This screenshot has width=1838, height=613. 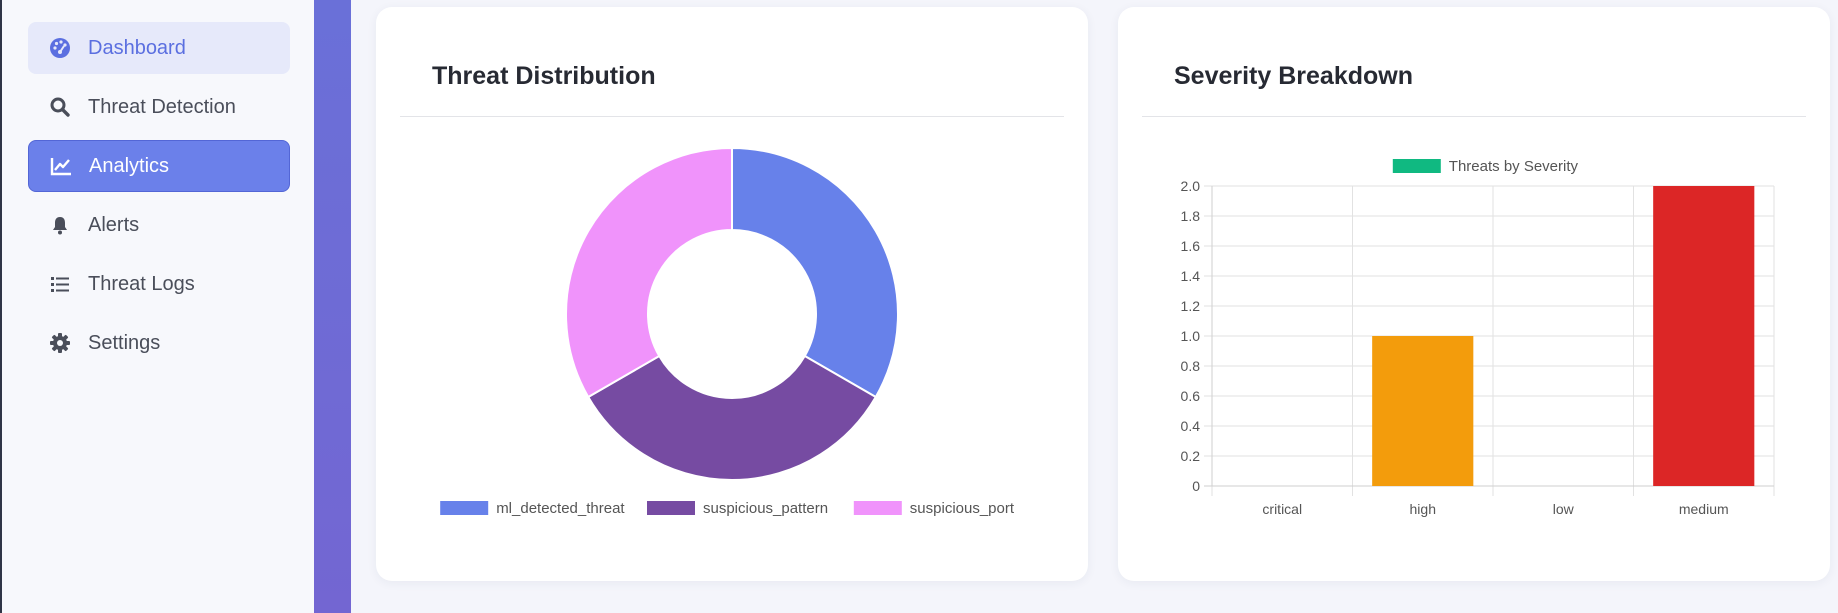 What do you see at coordinates (1704, 336) in the screenshot?
I see `bar-medium` at bounding box center [1704, 336].